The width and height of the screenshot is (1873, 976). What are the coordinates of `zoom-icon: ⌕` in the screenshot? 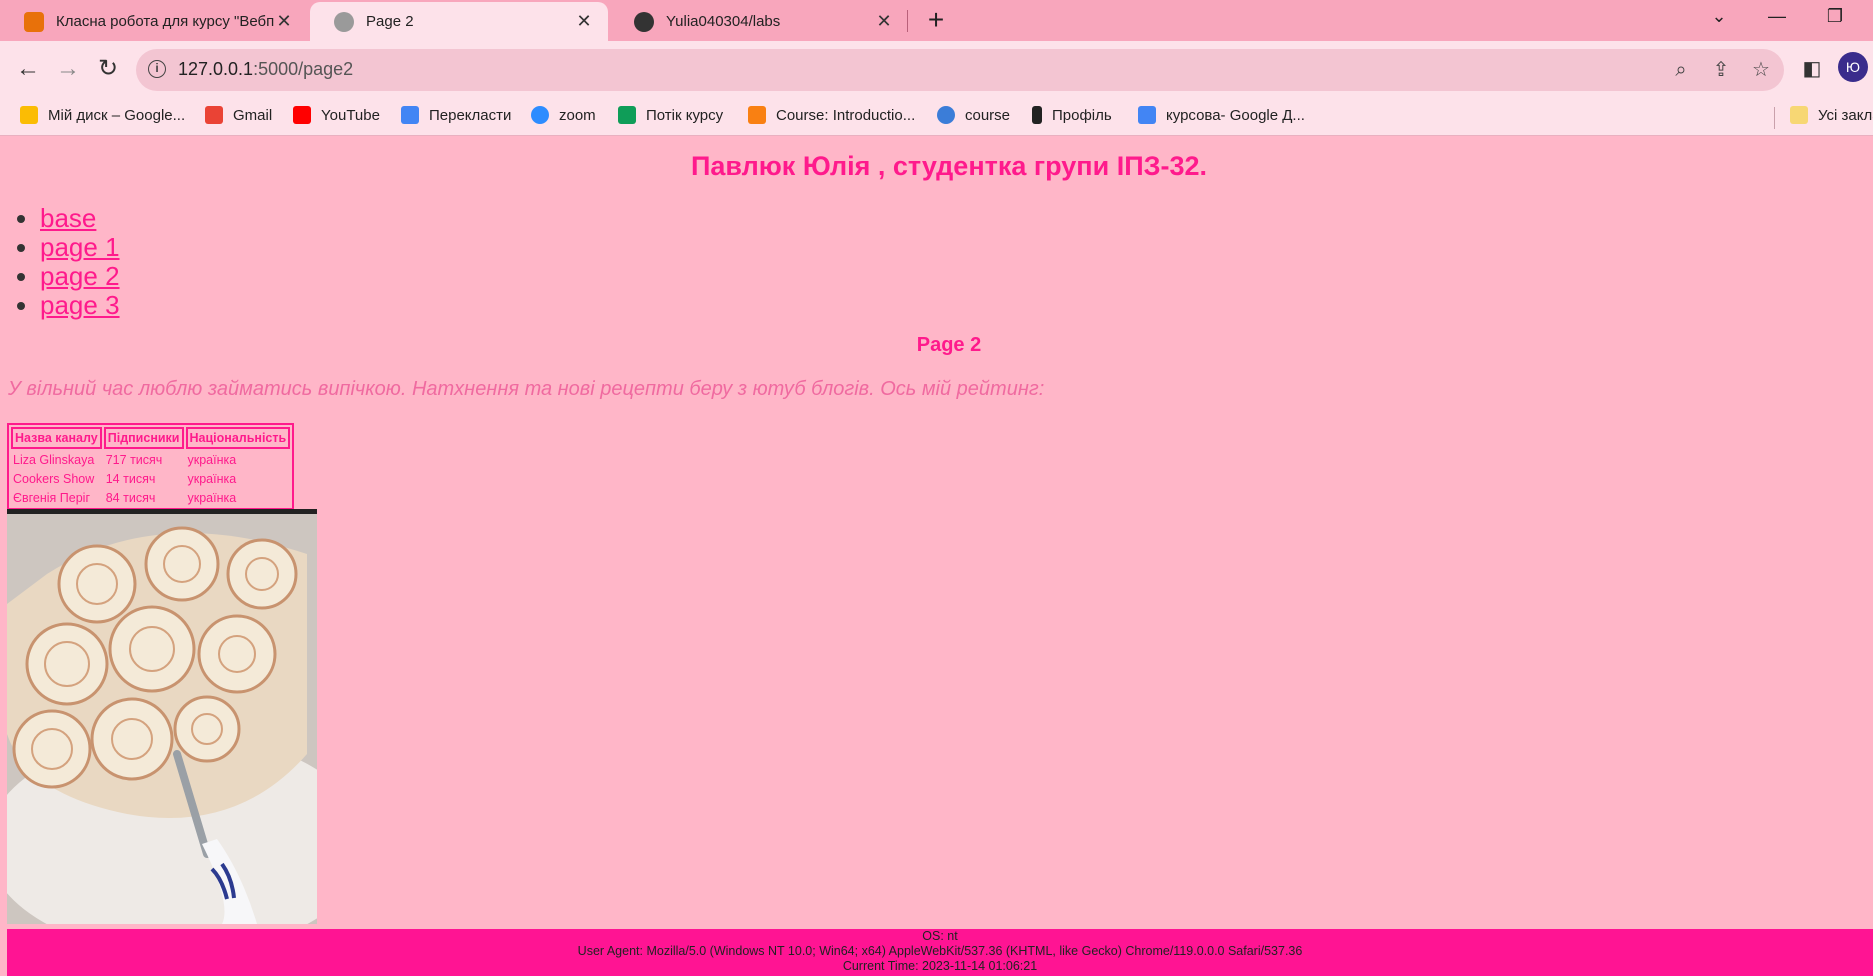 It's located at (1681, 70).